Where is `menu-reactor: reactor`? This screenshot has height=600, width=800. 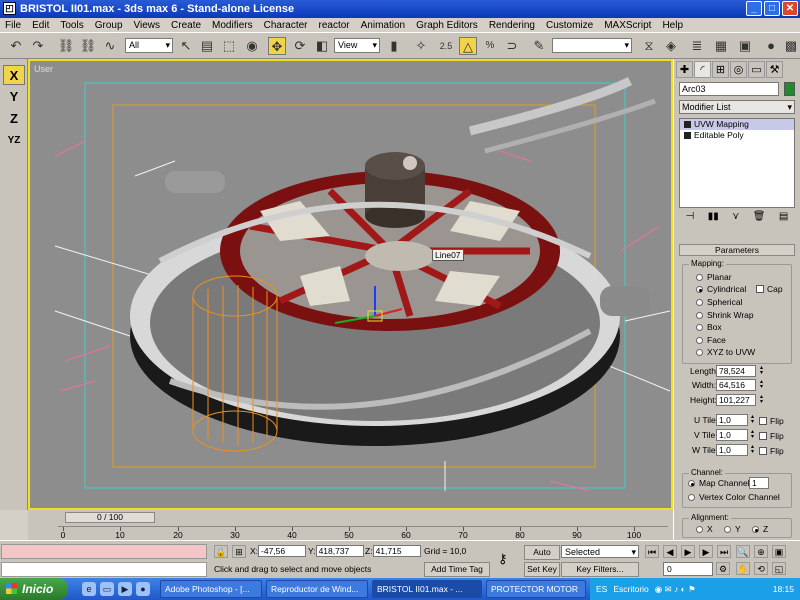 menu-reactor: reactor is located at coordinates (334, 25).